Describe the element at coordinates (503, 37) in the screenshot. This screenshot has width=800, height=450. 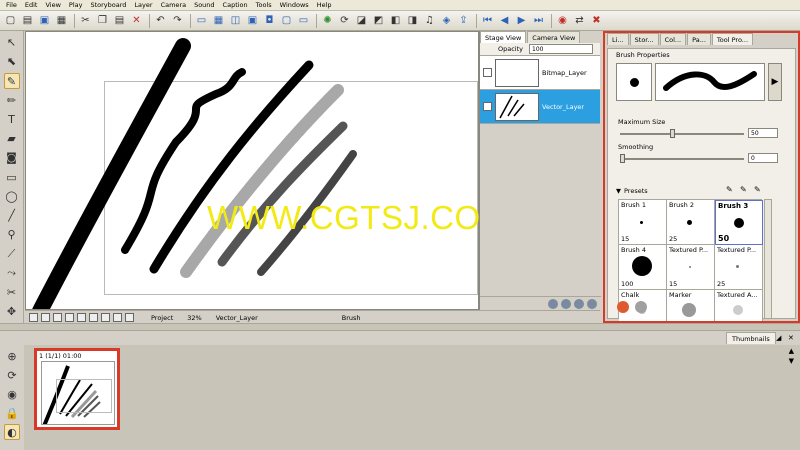
I see `tab-stage-view: Stage View` at that location.